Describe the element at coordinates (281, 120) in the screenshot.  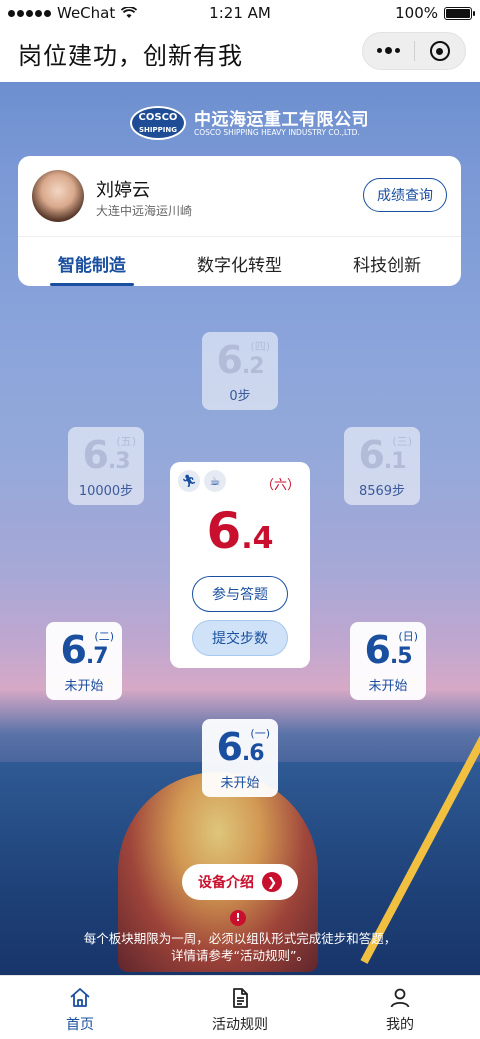
I see `company-name-cn: 中远海运重工有限公司` at that location.